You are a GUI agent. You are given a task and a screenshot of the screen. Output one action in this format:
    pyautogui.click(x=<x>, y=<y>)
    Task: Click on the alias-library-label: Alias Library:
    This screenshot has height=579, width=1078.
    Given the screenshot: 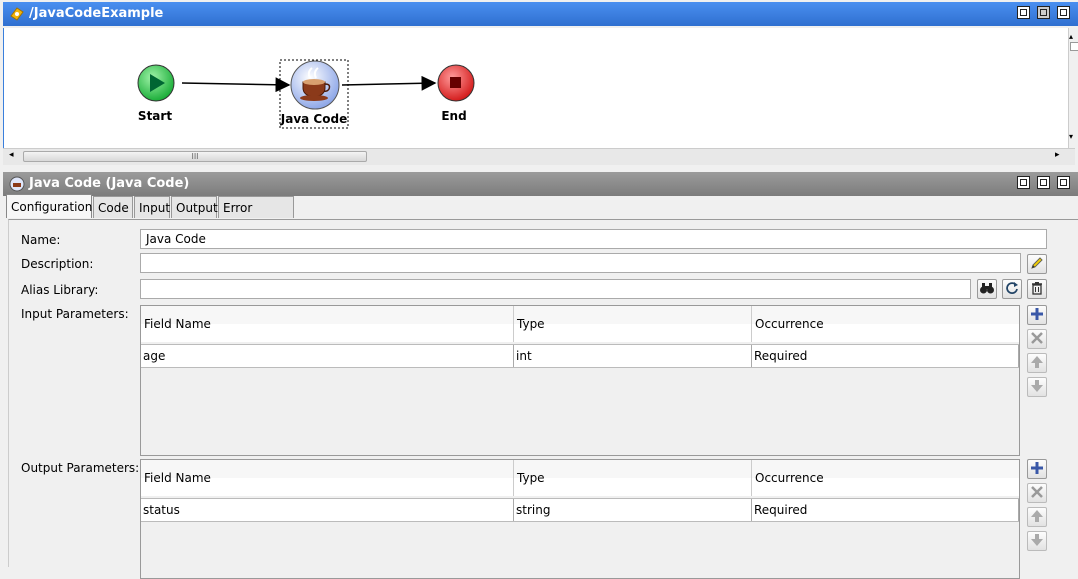 What is the action you would take?
    pyautogui.click(x=60, y=290)
    